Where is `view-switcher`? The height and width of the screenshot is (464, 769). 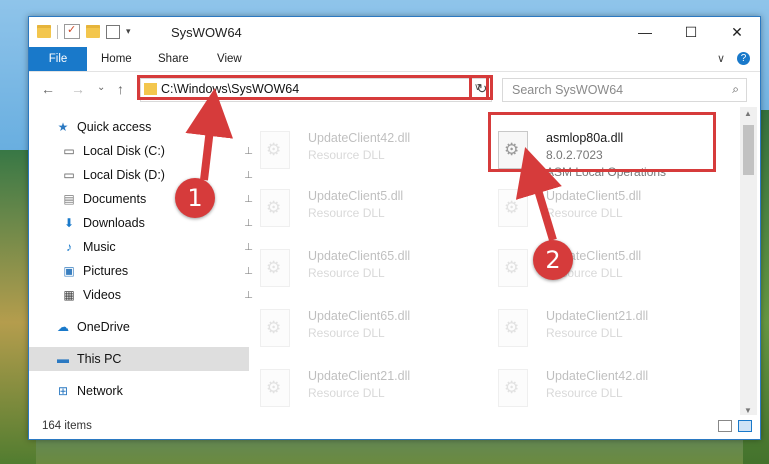 view-switcher is located at coordinates (735, 426).